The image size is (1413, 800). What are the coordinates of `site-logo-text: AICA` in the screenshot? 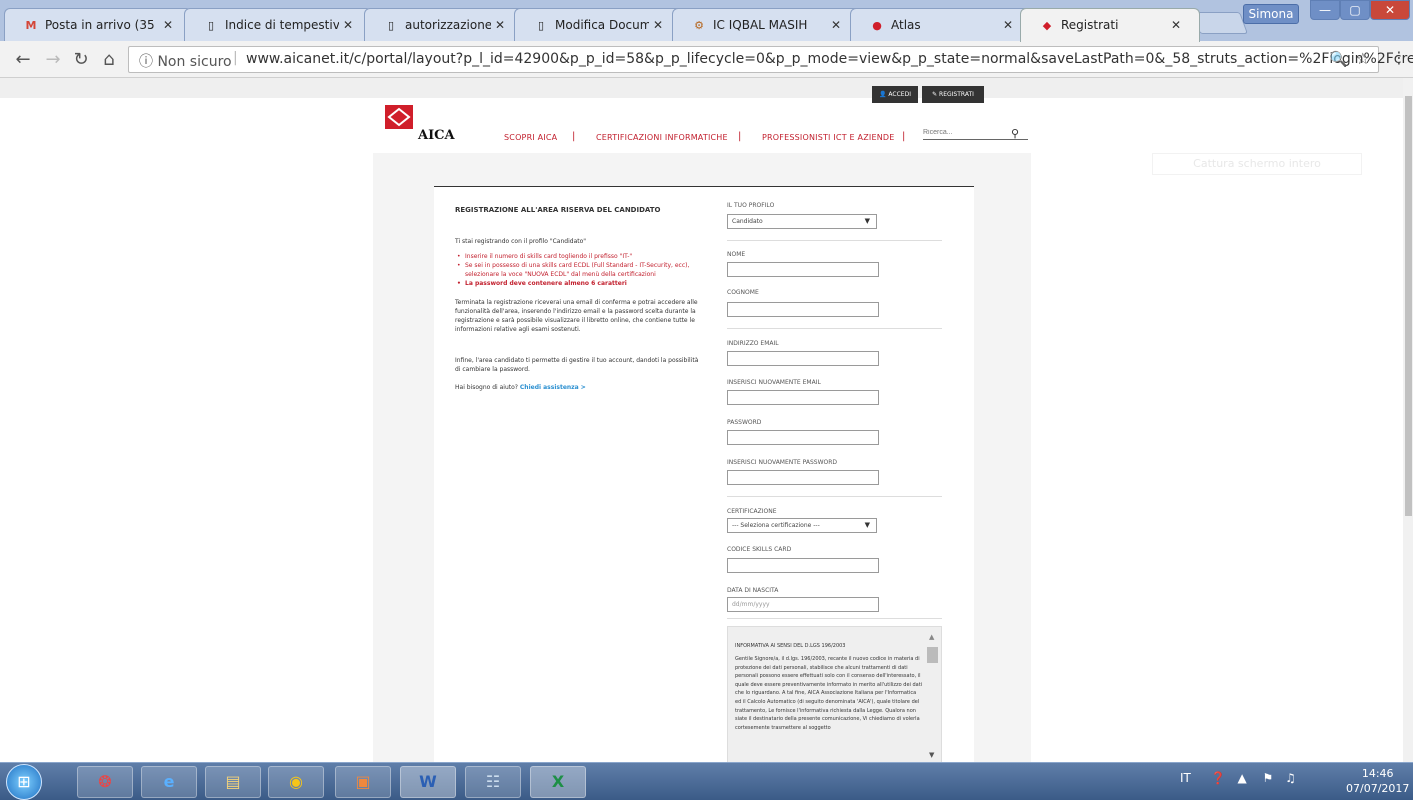 It's located at (436, 135).